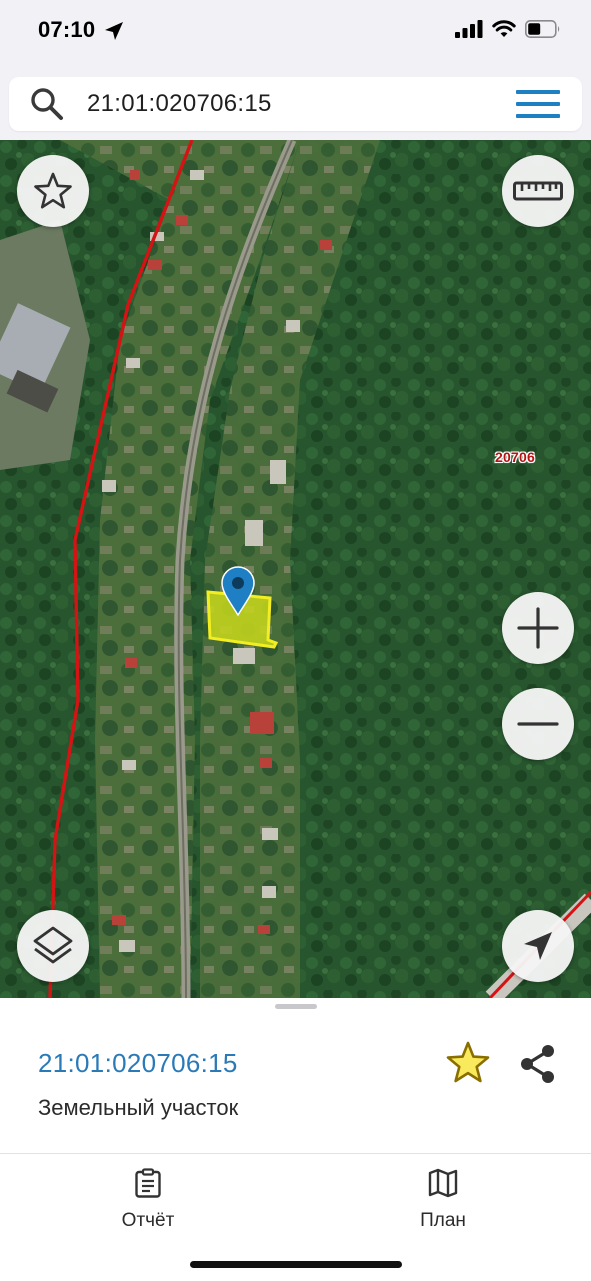 The height and width of the screenshot is (1281, 591). I want to click on plus-icon, so click(538, 628).